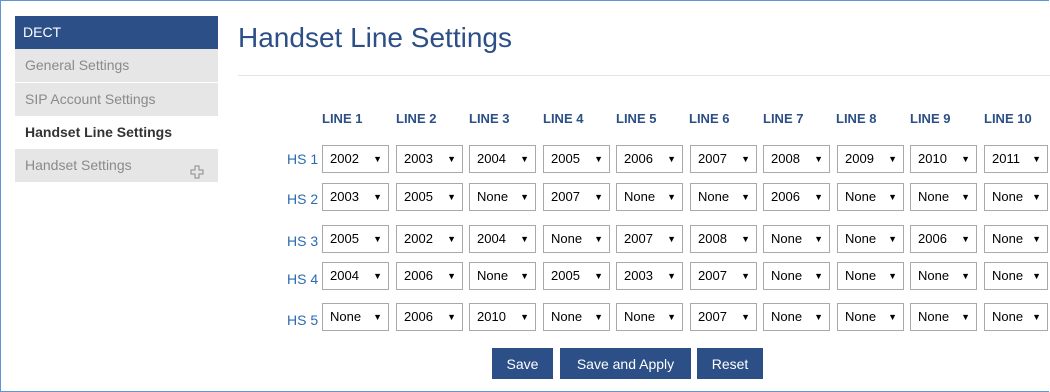 This screenshot has width=1050, height=392. Describe the element at coordinates (1016, 159) in the screenshot. I see `line-select-hs1-line10: 2011 ▼` at that location.